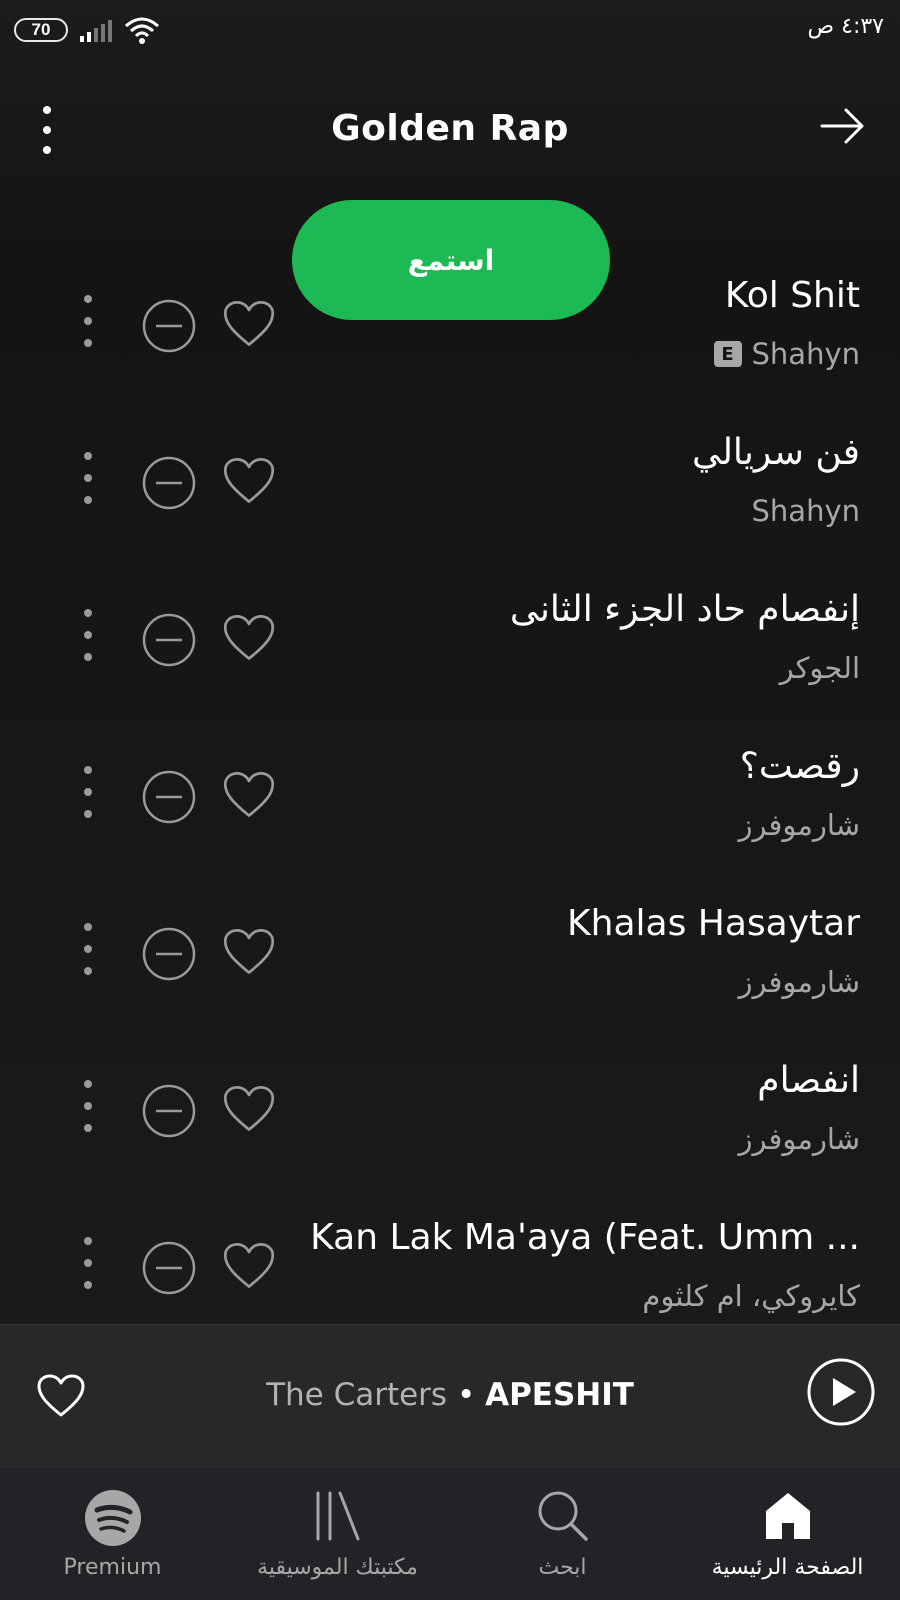 Image resolution: width=900 pixels, height=1600 pixels. What do you see at coordinates (841, 1392) in the screenshot?
I see `play-icon` at bounding box center [841, 1392].